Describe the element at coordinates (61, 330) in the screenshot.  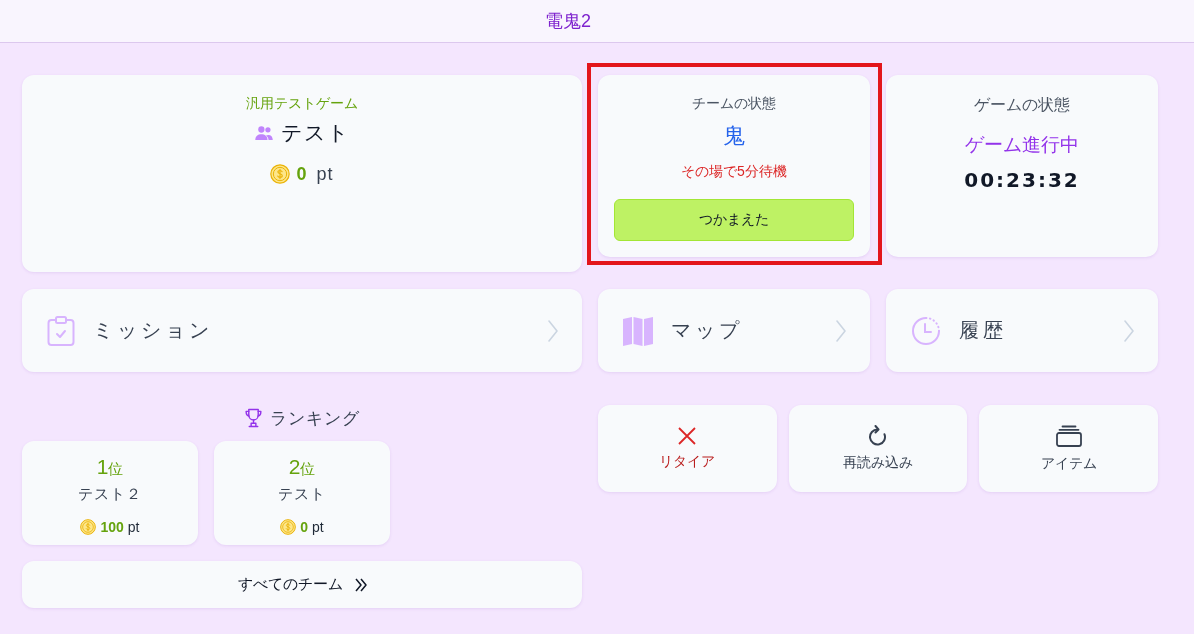
I see `clipboard-check-icon` at that location.